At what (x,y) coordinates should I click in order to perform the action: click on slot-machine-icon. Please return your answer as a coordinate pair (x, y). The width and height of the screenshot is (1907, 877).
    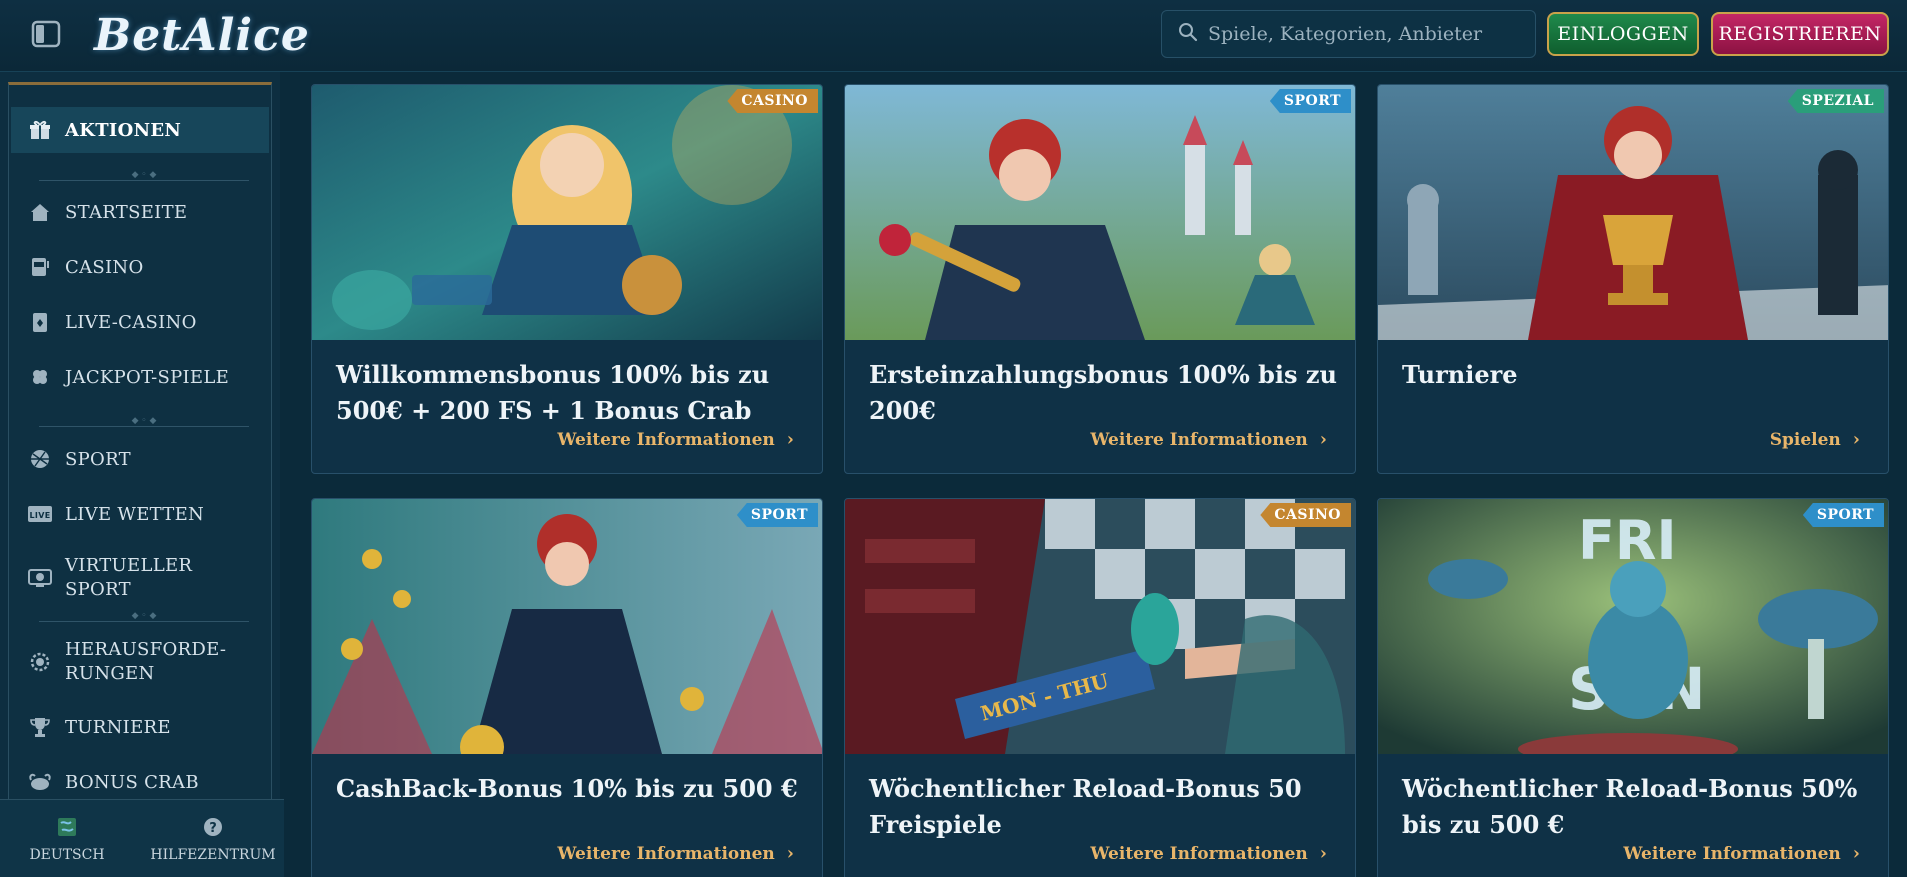
    Looking at the image, I should click on (40, 267).